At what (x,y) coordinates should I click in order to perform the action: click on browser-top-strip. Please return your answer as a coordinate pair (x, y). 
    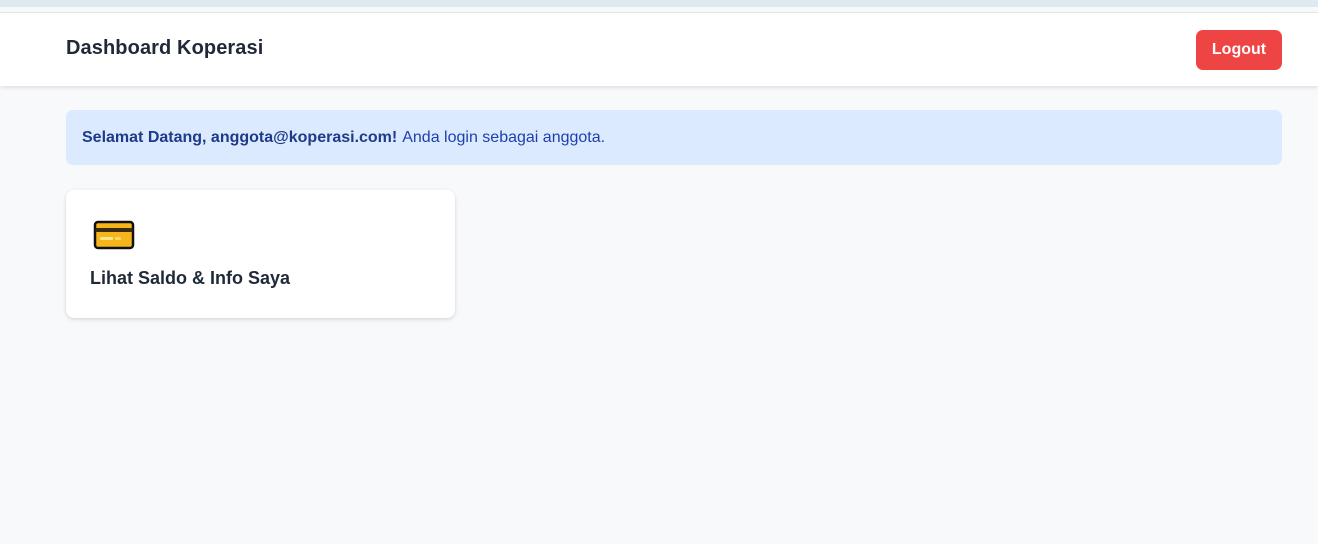
    Looking at the image, I should click on (659, 3).